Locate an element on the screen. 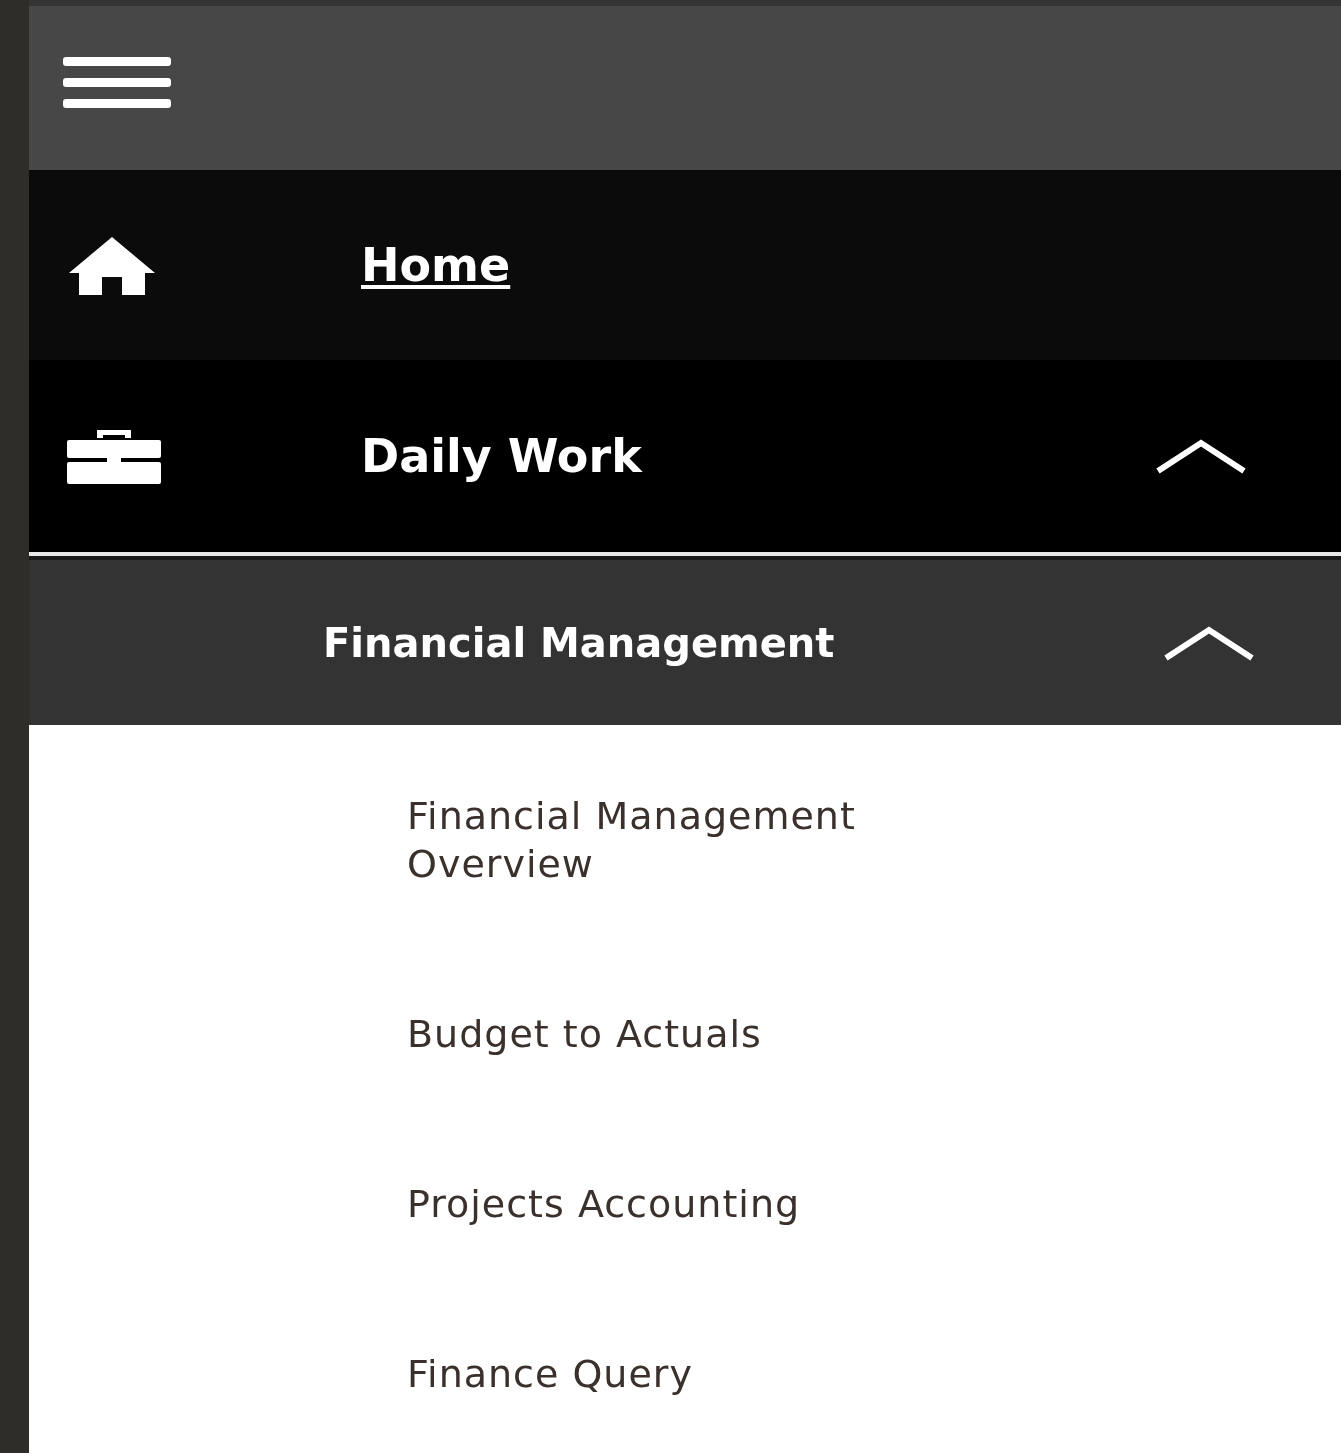 The image size is (1341, 1453). menu-link: Finance Query is located at coordinates (550, 1375).